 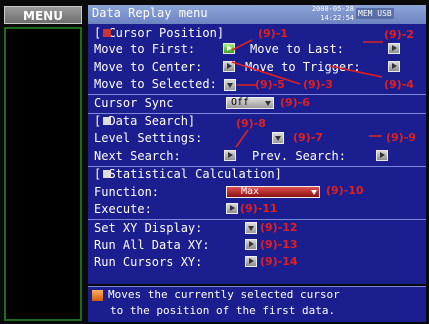 What do you see at coordinates (148, 228) in the screenshot?
I see `set-xy-display-label: Set XY Display:` at bounding box center [148, 228].